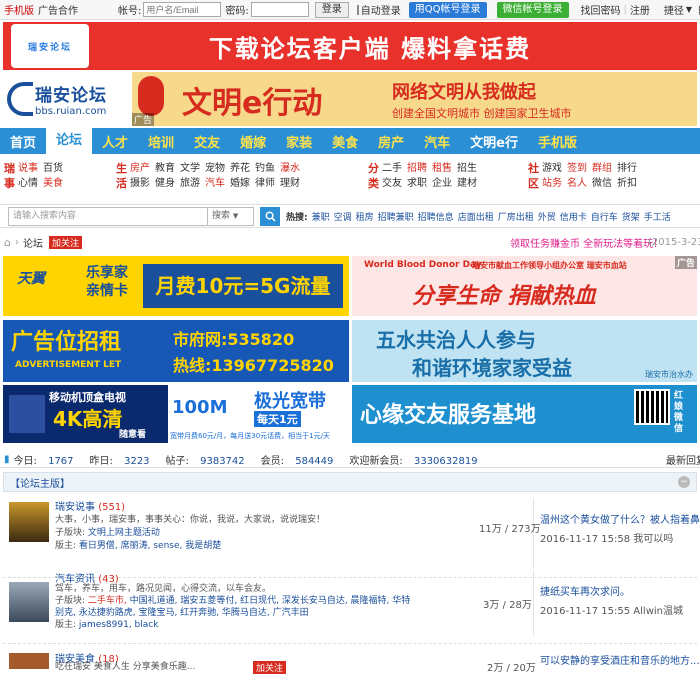 The height and width of the screenshot is (674, 700). What do you see at coordinates (321, 216) in the screenshot?
I see `hot-word-link: 兼职` at bounding box center [321, 216].